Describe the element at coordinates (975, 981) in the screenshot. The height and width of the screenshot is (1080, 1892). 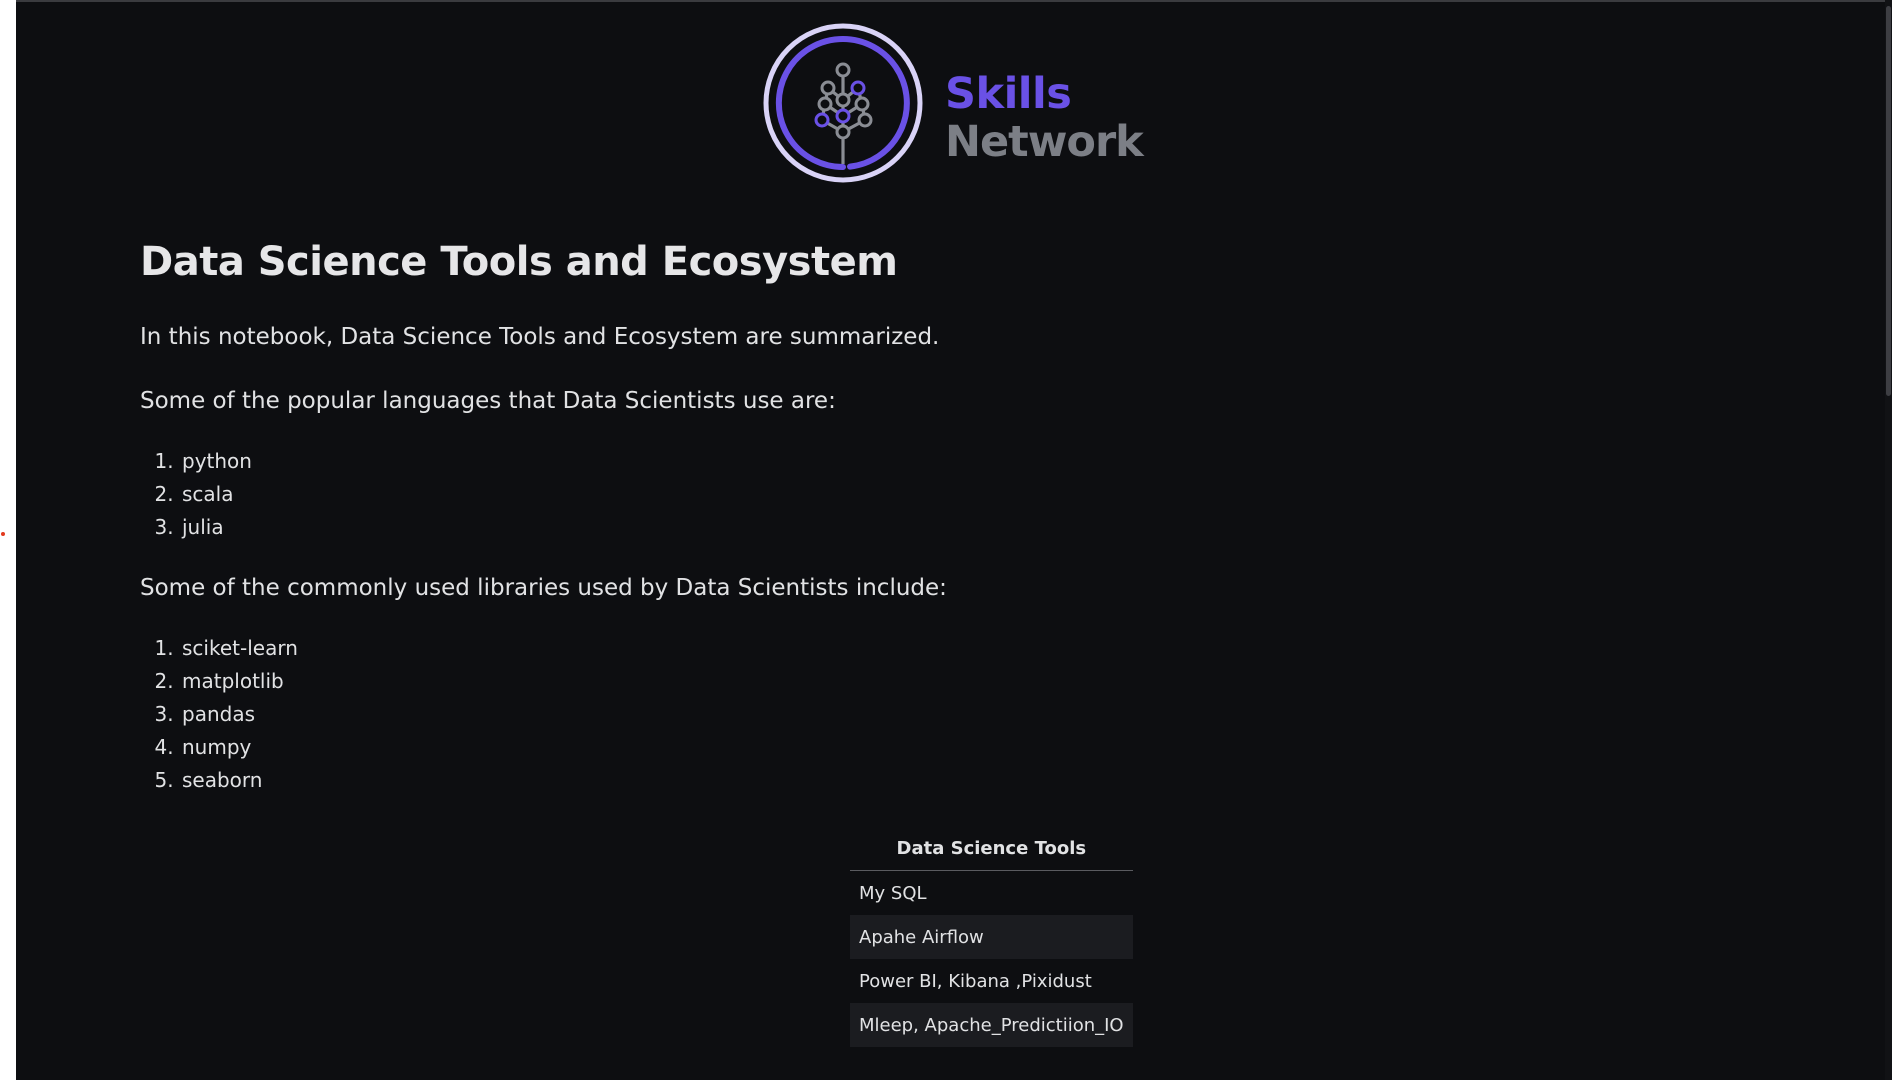
I see `table-cell: Power BI, Kibana ,Pixidust` at that location.